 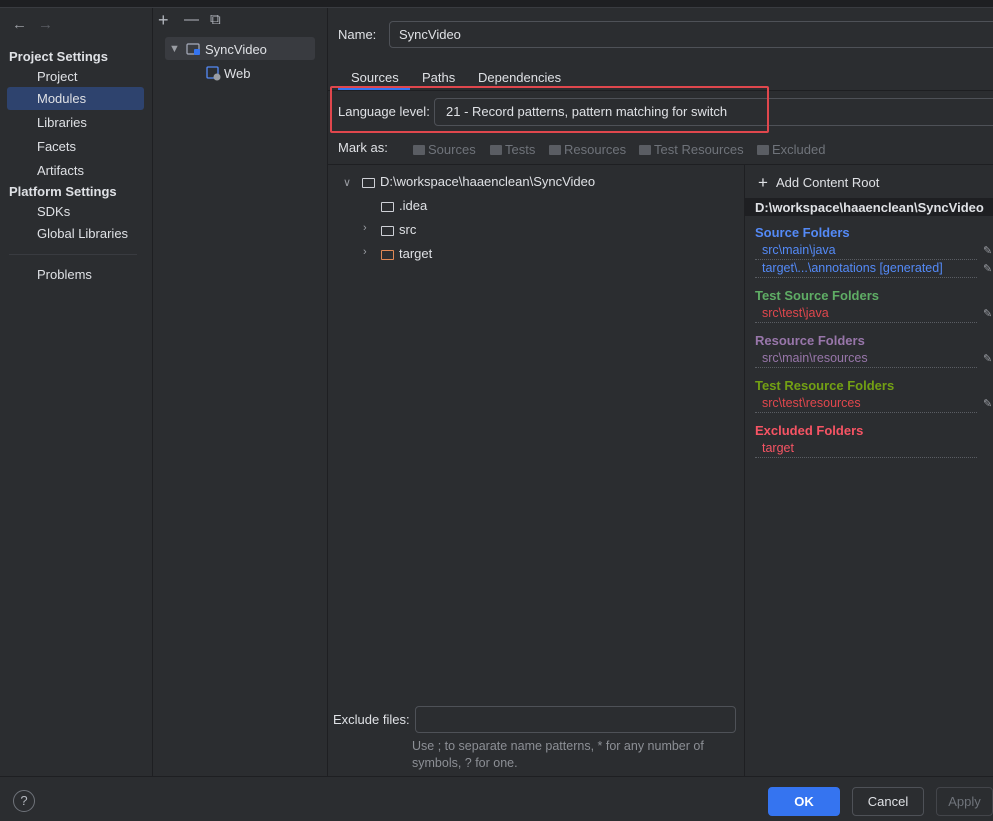 What do you see at coordinates (58, 56) in the screenshot?
I see `project-settings-header: Project Settings` at bounding box center [58, 56].